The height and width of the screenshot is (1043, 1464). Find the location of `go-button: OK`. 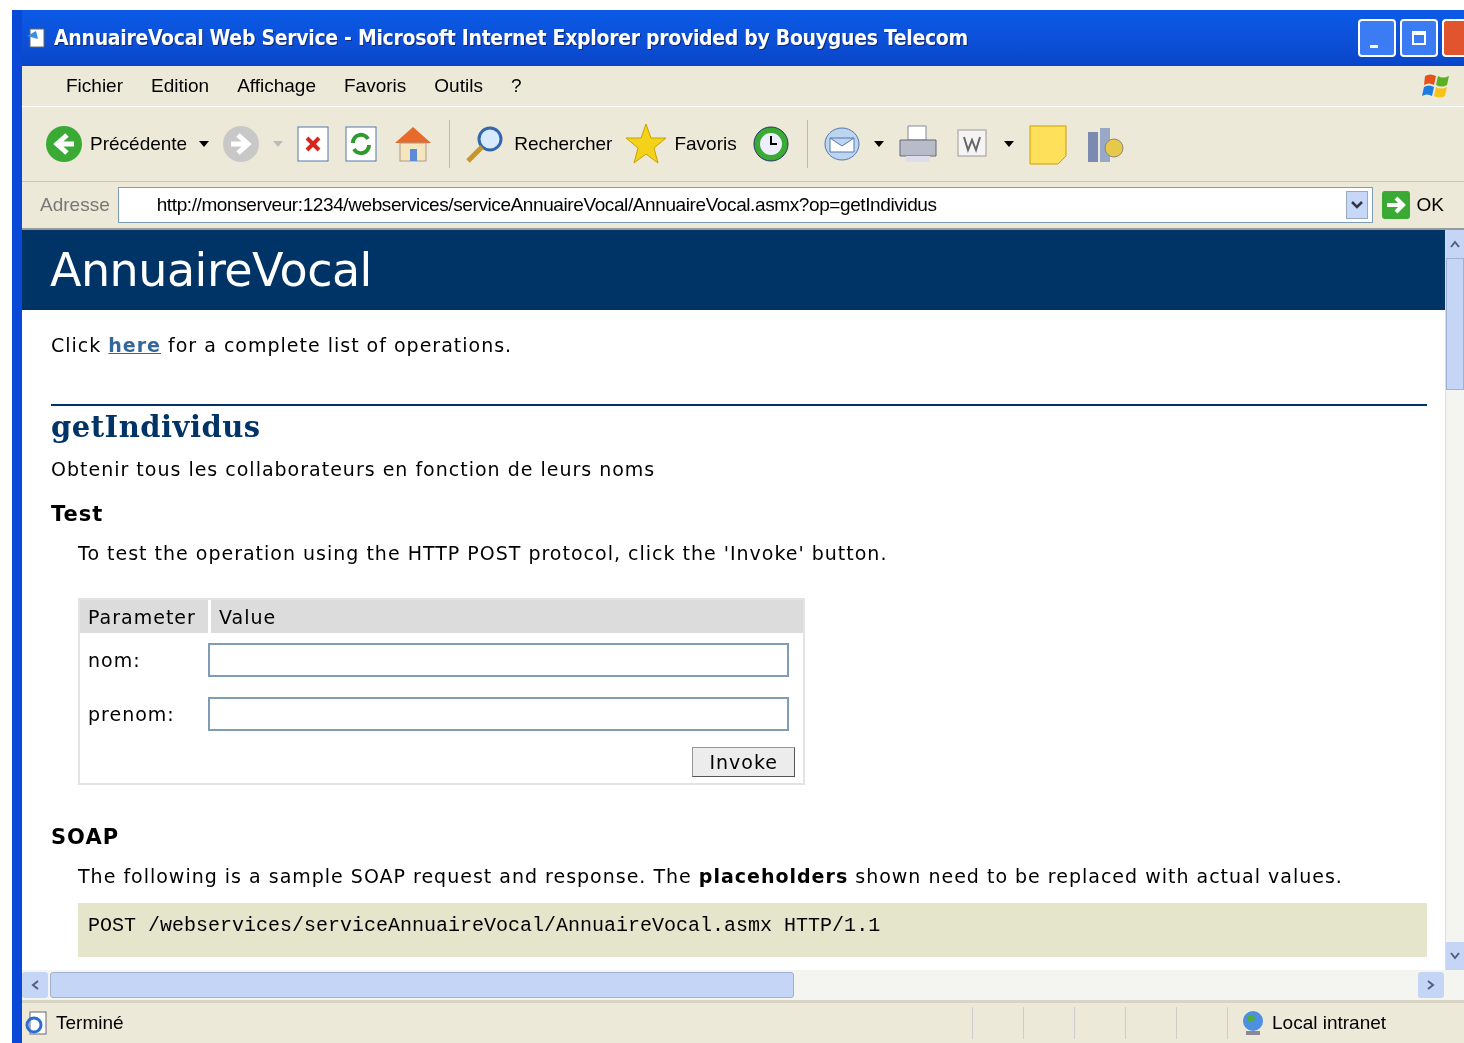

go-button: OK is located at coordinates (1422, 205).